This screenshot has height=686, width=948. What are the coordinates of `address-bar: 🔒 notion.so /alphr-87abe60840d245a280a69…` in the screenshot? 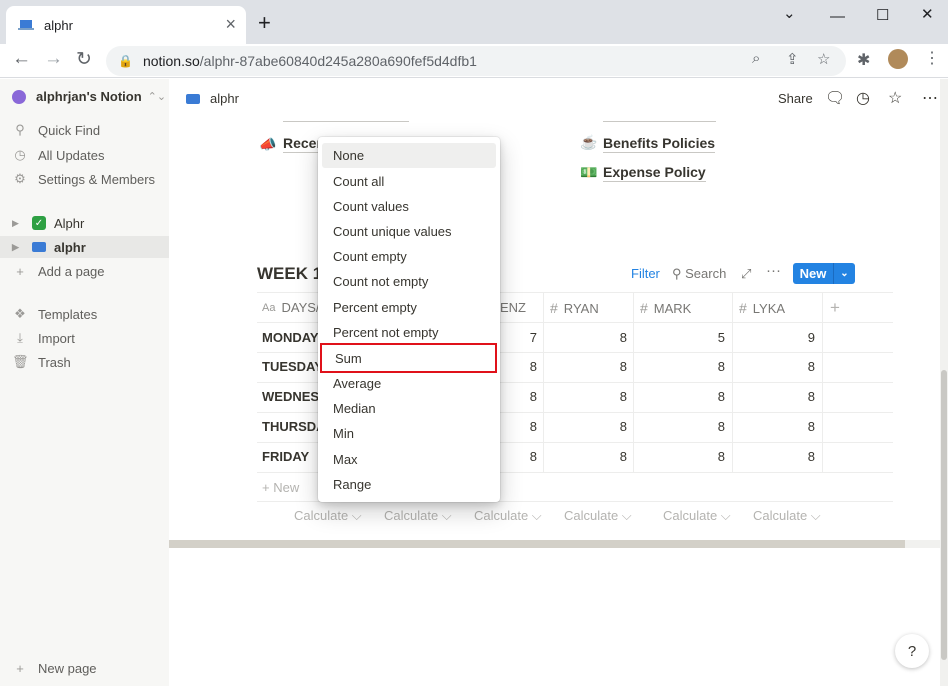 It's located at (476, 61).